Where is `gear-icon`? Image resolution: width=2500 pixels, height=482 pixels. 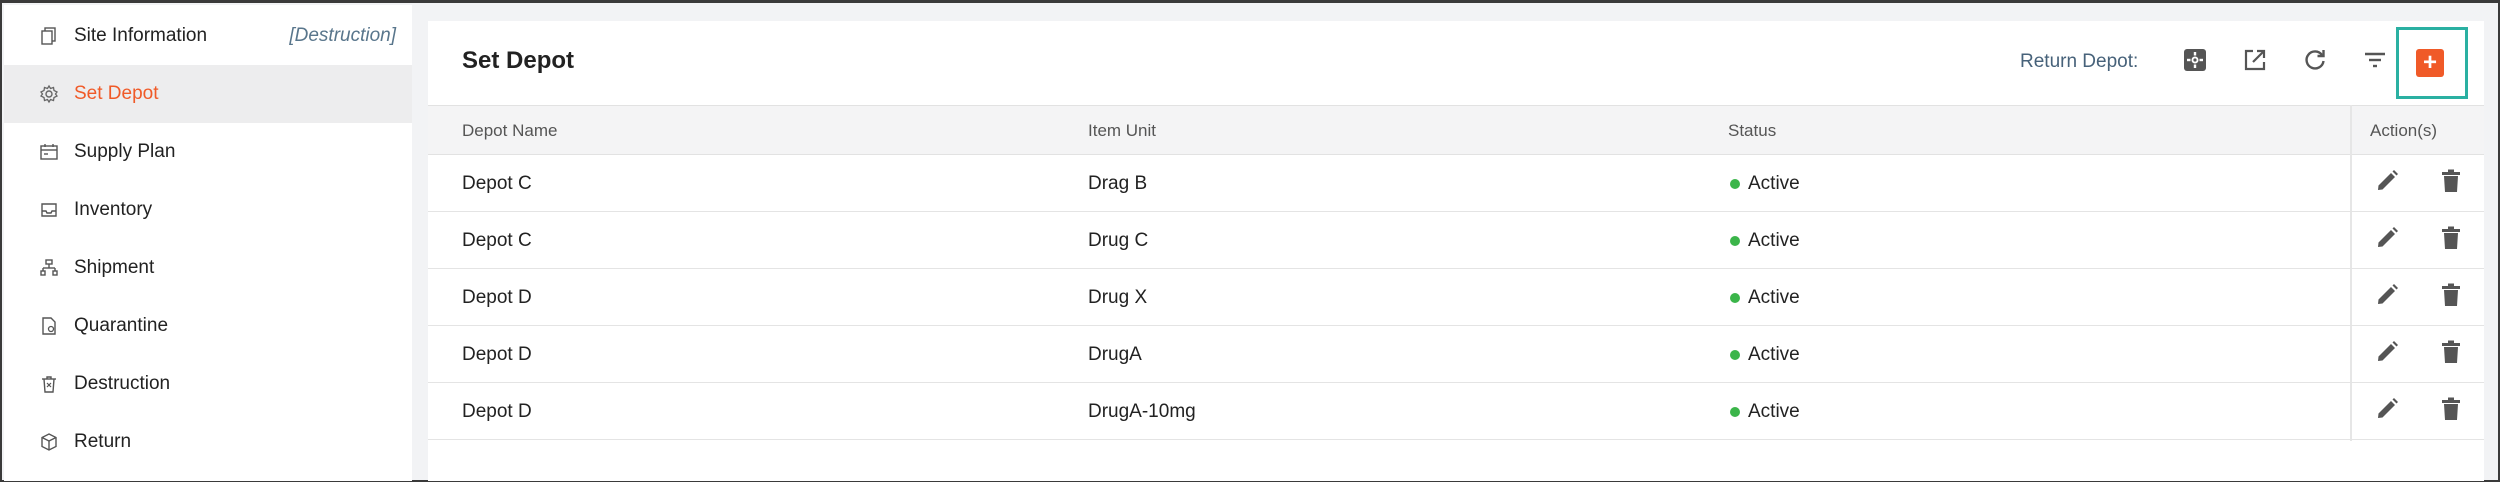
gear-icon is located at coordinates (49, 94).